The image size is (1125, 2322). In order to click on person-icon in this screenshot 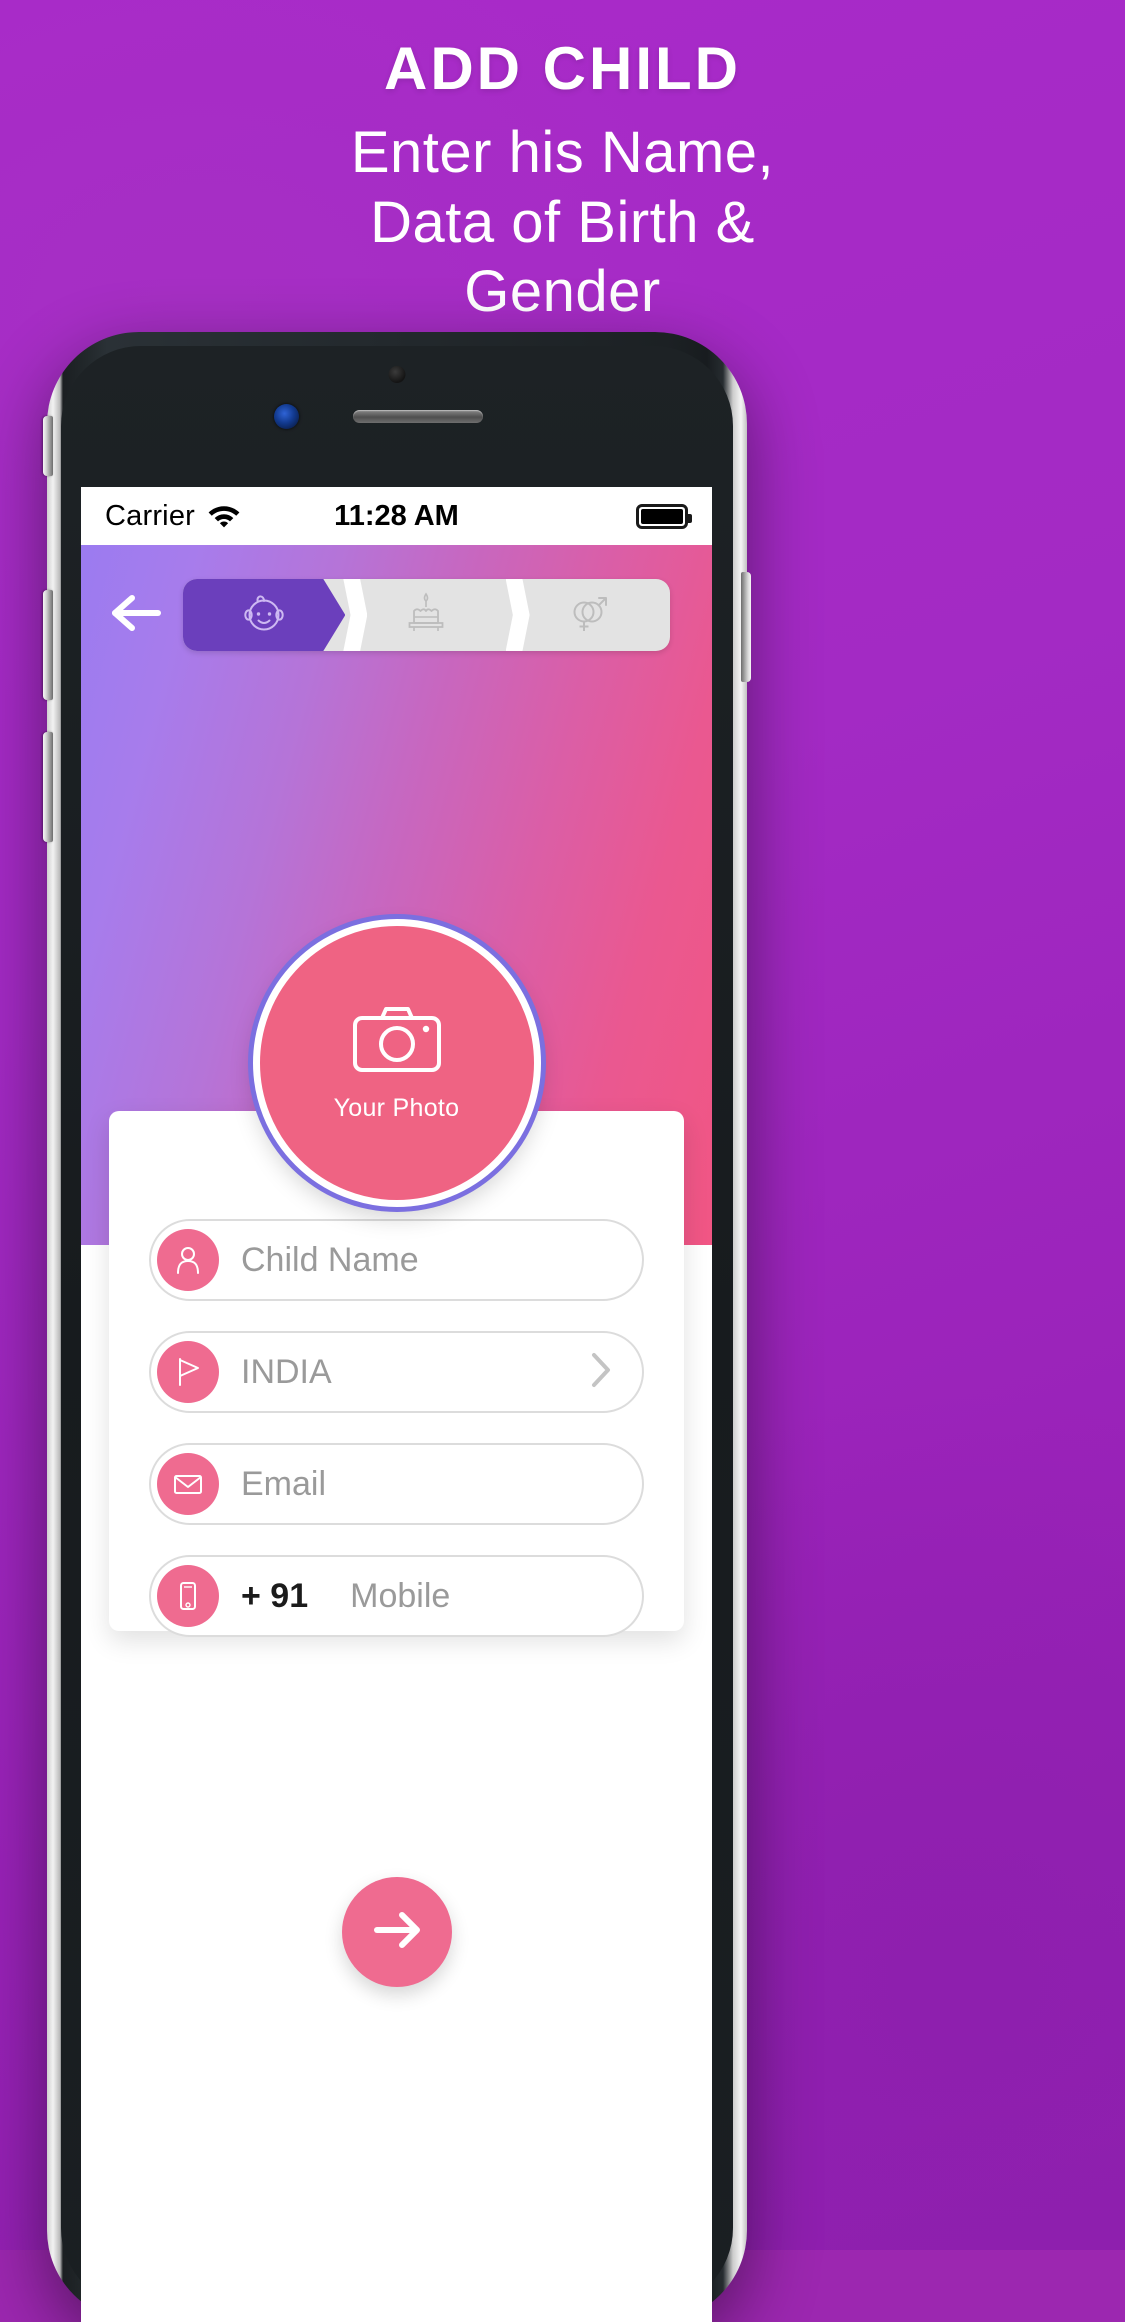, I will do `click(188, 1260)`.